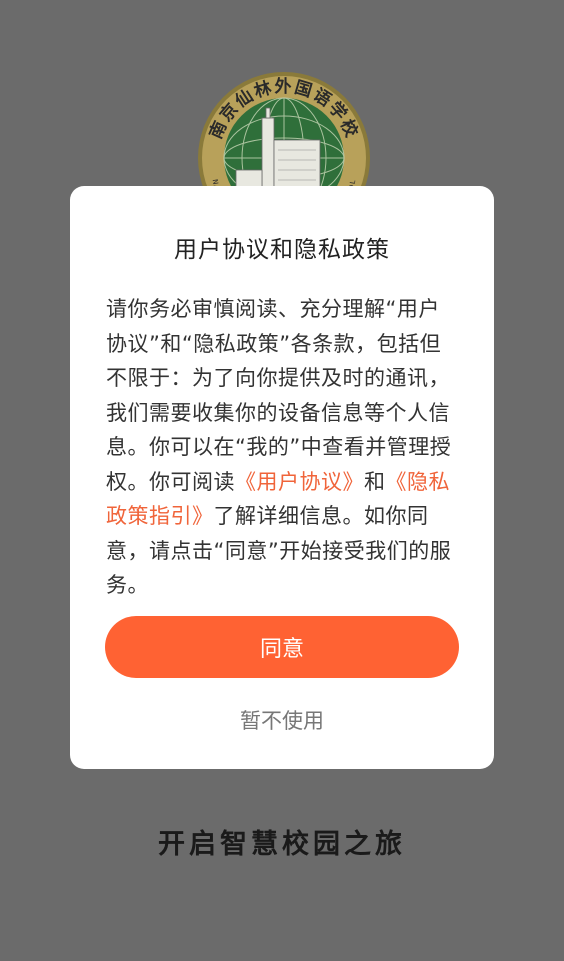  I want to click on user-agreement-link: 《用户协议》, so click(299, 482).